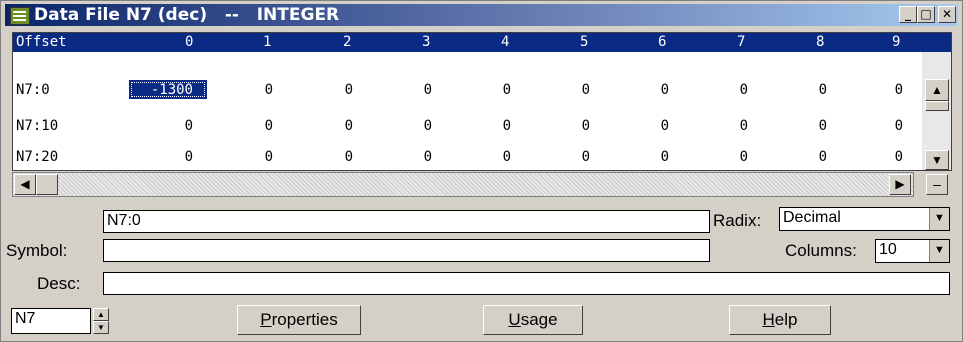 The width and height of the screenshot is (963, 342). What do you see at coordinates (463, 184) in the screenshot?
I see `horizontal-scrollbar: ◀ ▶` at bounding box center [463, 184].